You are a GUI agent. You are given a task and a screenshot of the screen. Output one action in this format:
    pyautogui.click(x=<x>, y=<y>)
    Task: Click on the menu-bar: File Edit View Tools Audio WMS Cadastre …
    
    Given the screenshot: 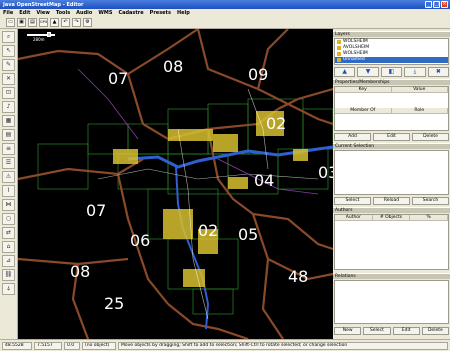 What is the action you would take?
    pyautogui.click(x=225, y=13)
    